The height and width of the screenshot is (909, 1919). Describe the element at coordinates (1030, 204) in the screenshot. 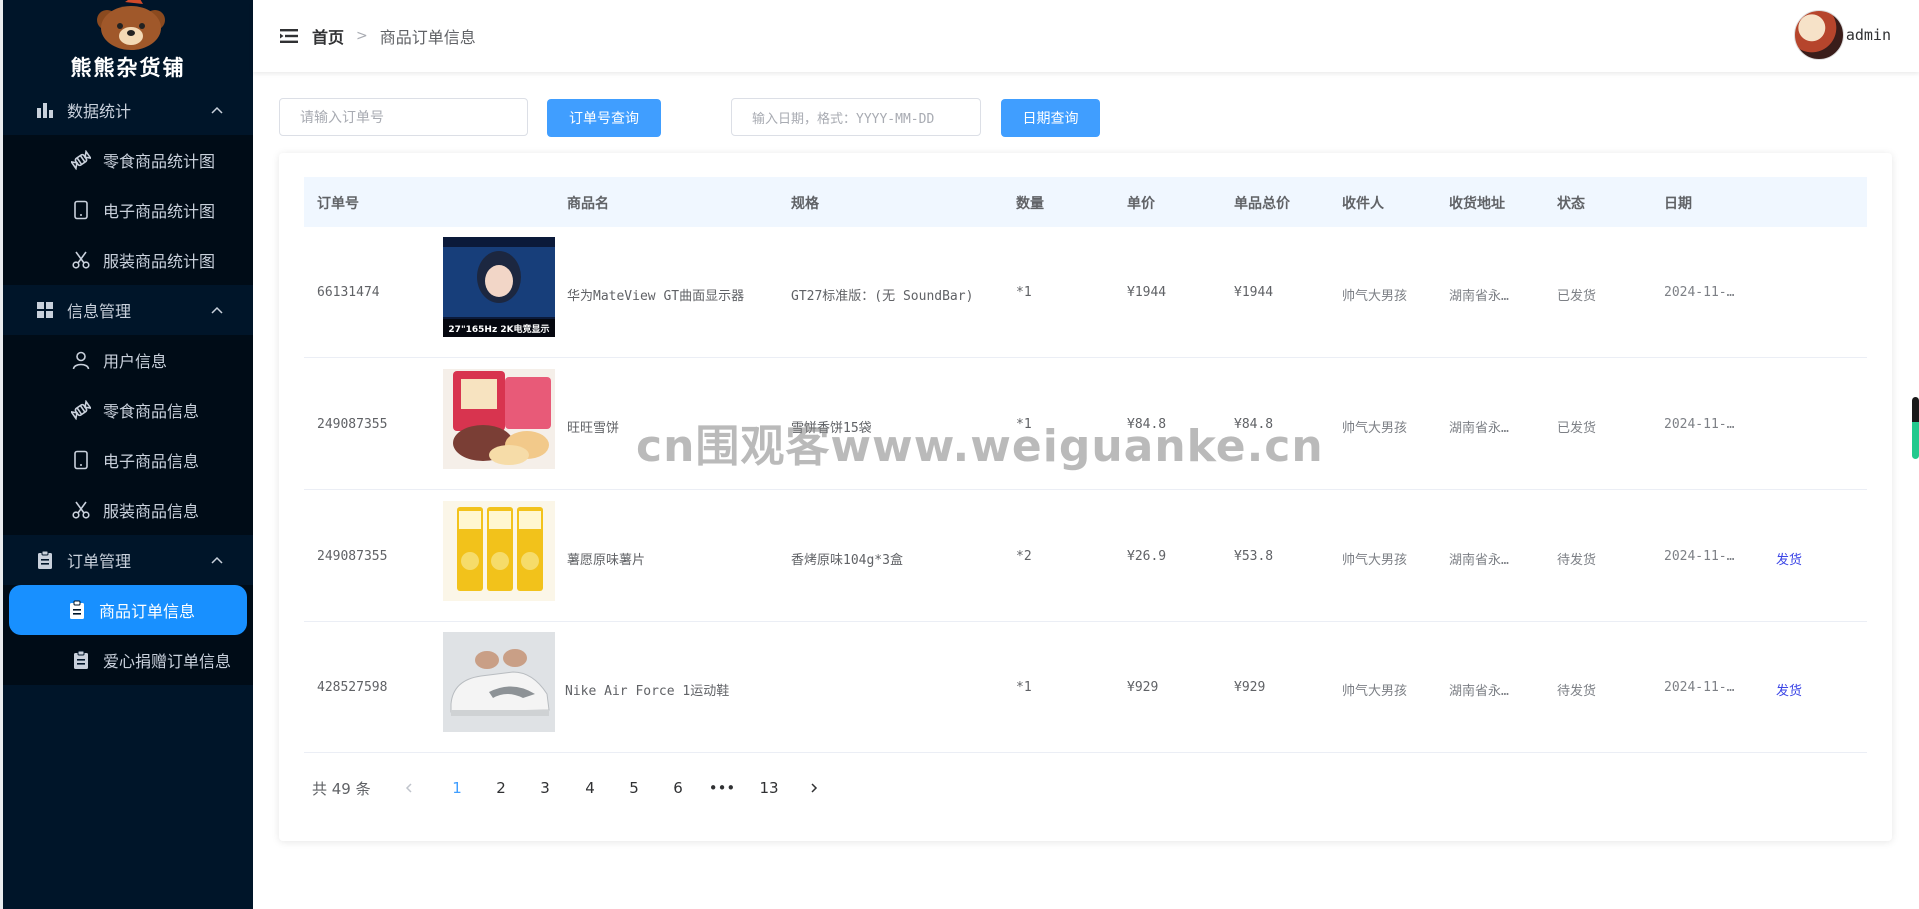

I see `column-header-qty: 数量` at that location.